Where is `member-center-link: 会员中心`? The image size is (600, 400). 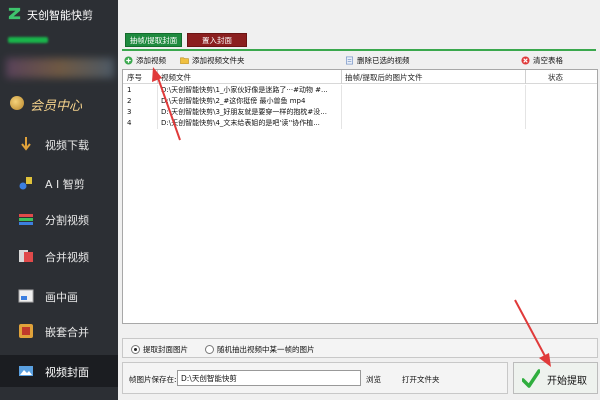 member-center-link: 会员中心 is located at coordinates (59, 104).